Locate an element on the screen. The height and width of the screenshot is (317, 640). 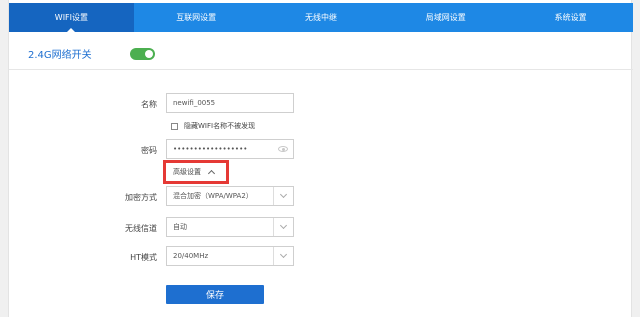
password-label: 密码 is located at coordinates (149, 150).